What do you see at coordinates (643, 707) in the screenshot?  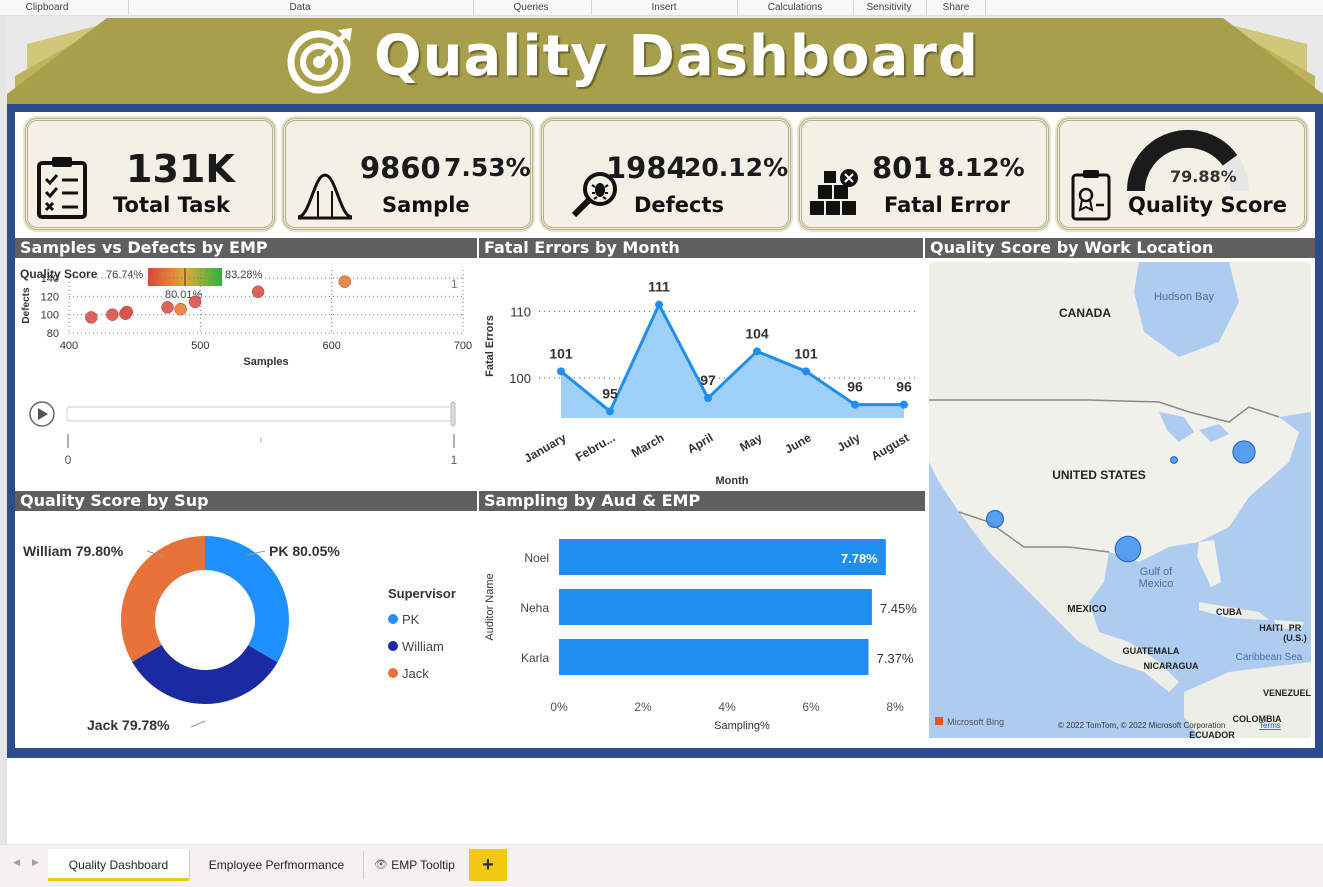 I see `x-tick-label: 2%` at bounding box center [643, 707].